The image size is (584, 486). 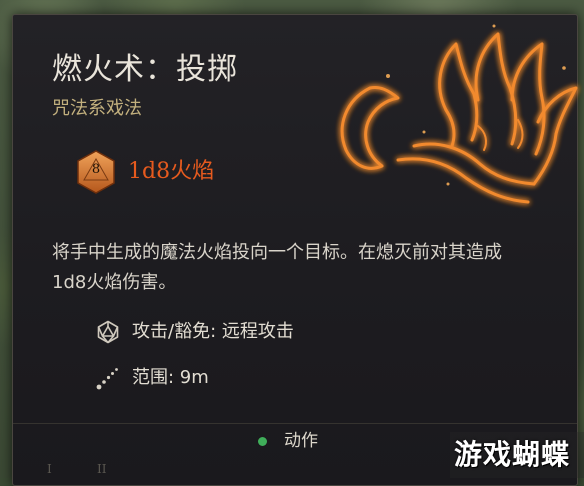 What do you see at coordinates (49, 469) in the screenshot?
I see `level-marker-1: I` at bounding box center [49, 469].